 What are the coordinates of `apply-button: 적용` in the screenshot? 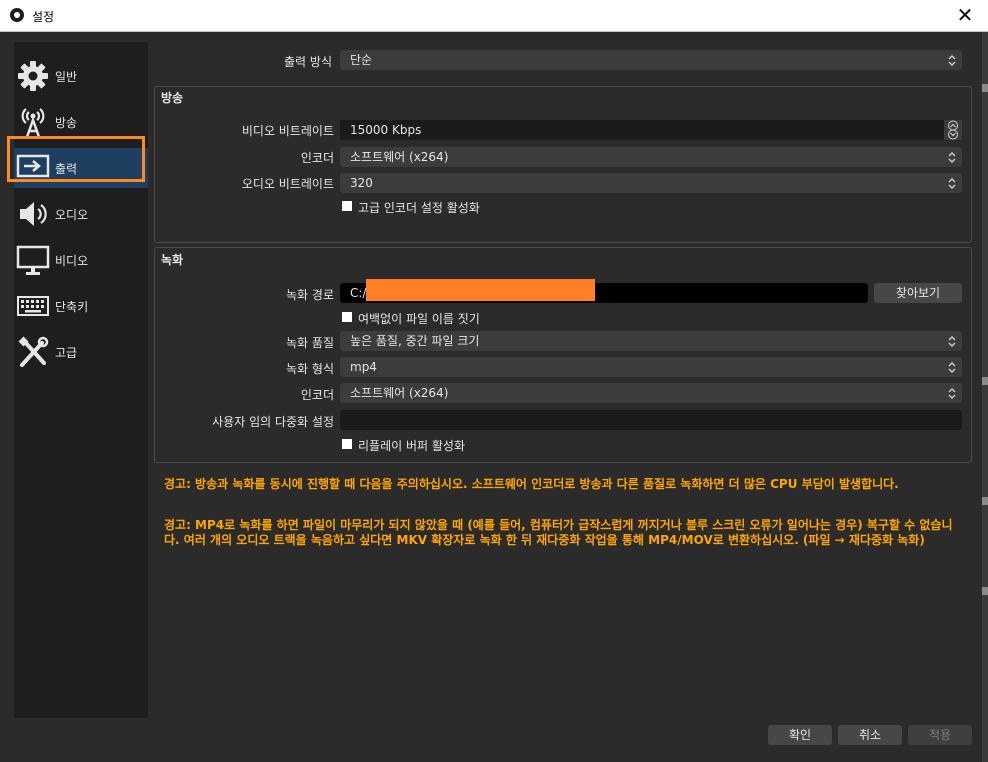 It's located at (940, 735).